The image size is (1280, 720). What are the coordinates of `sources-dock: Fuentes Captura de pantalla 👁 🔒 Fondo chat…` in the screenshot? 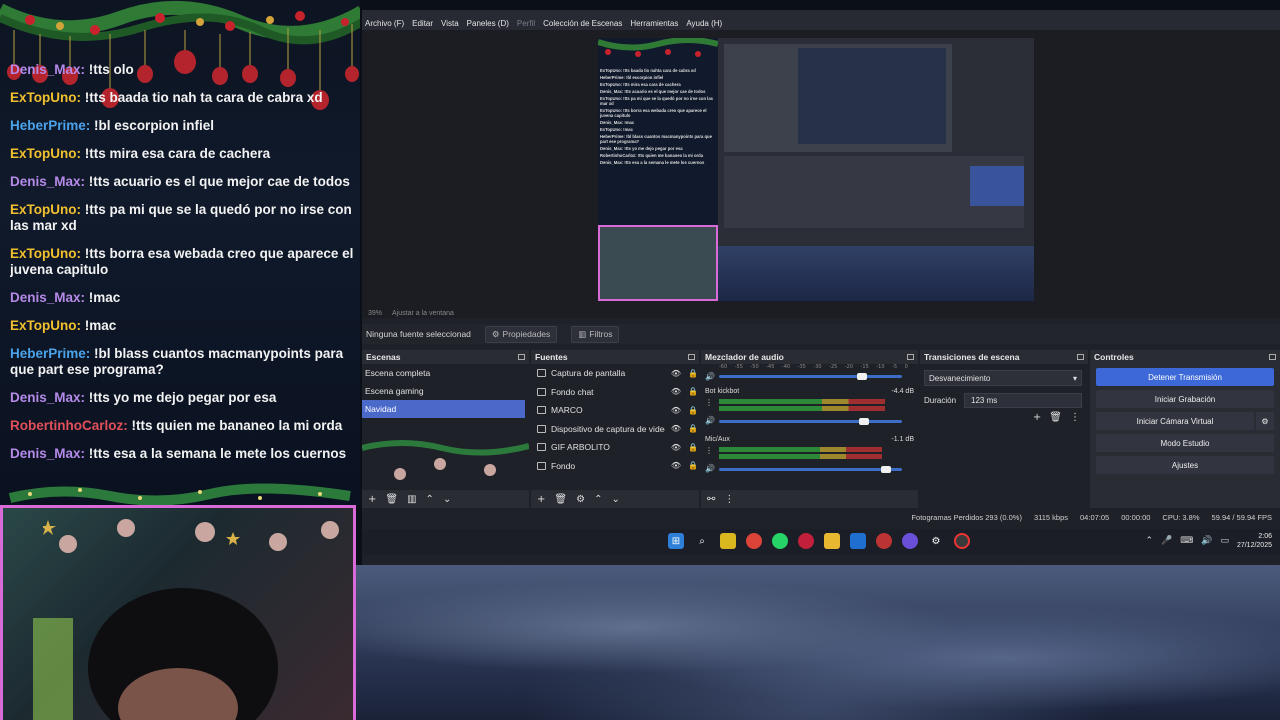 It's located at (615, 429).